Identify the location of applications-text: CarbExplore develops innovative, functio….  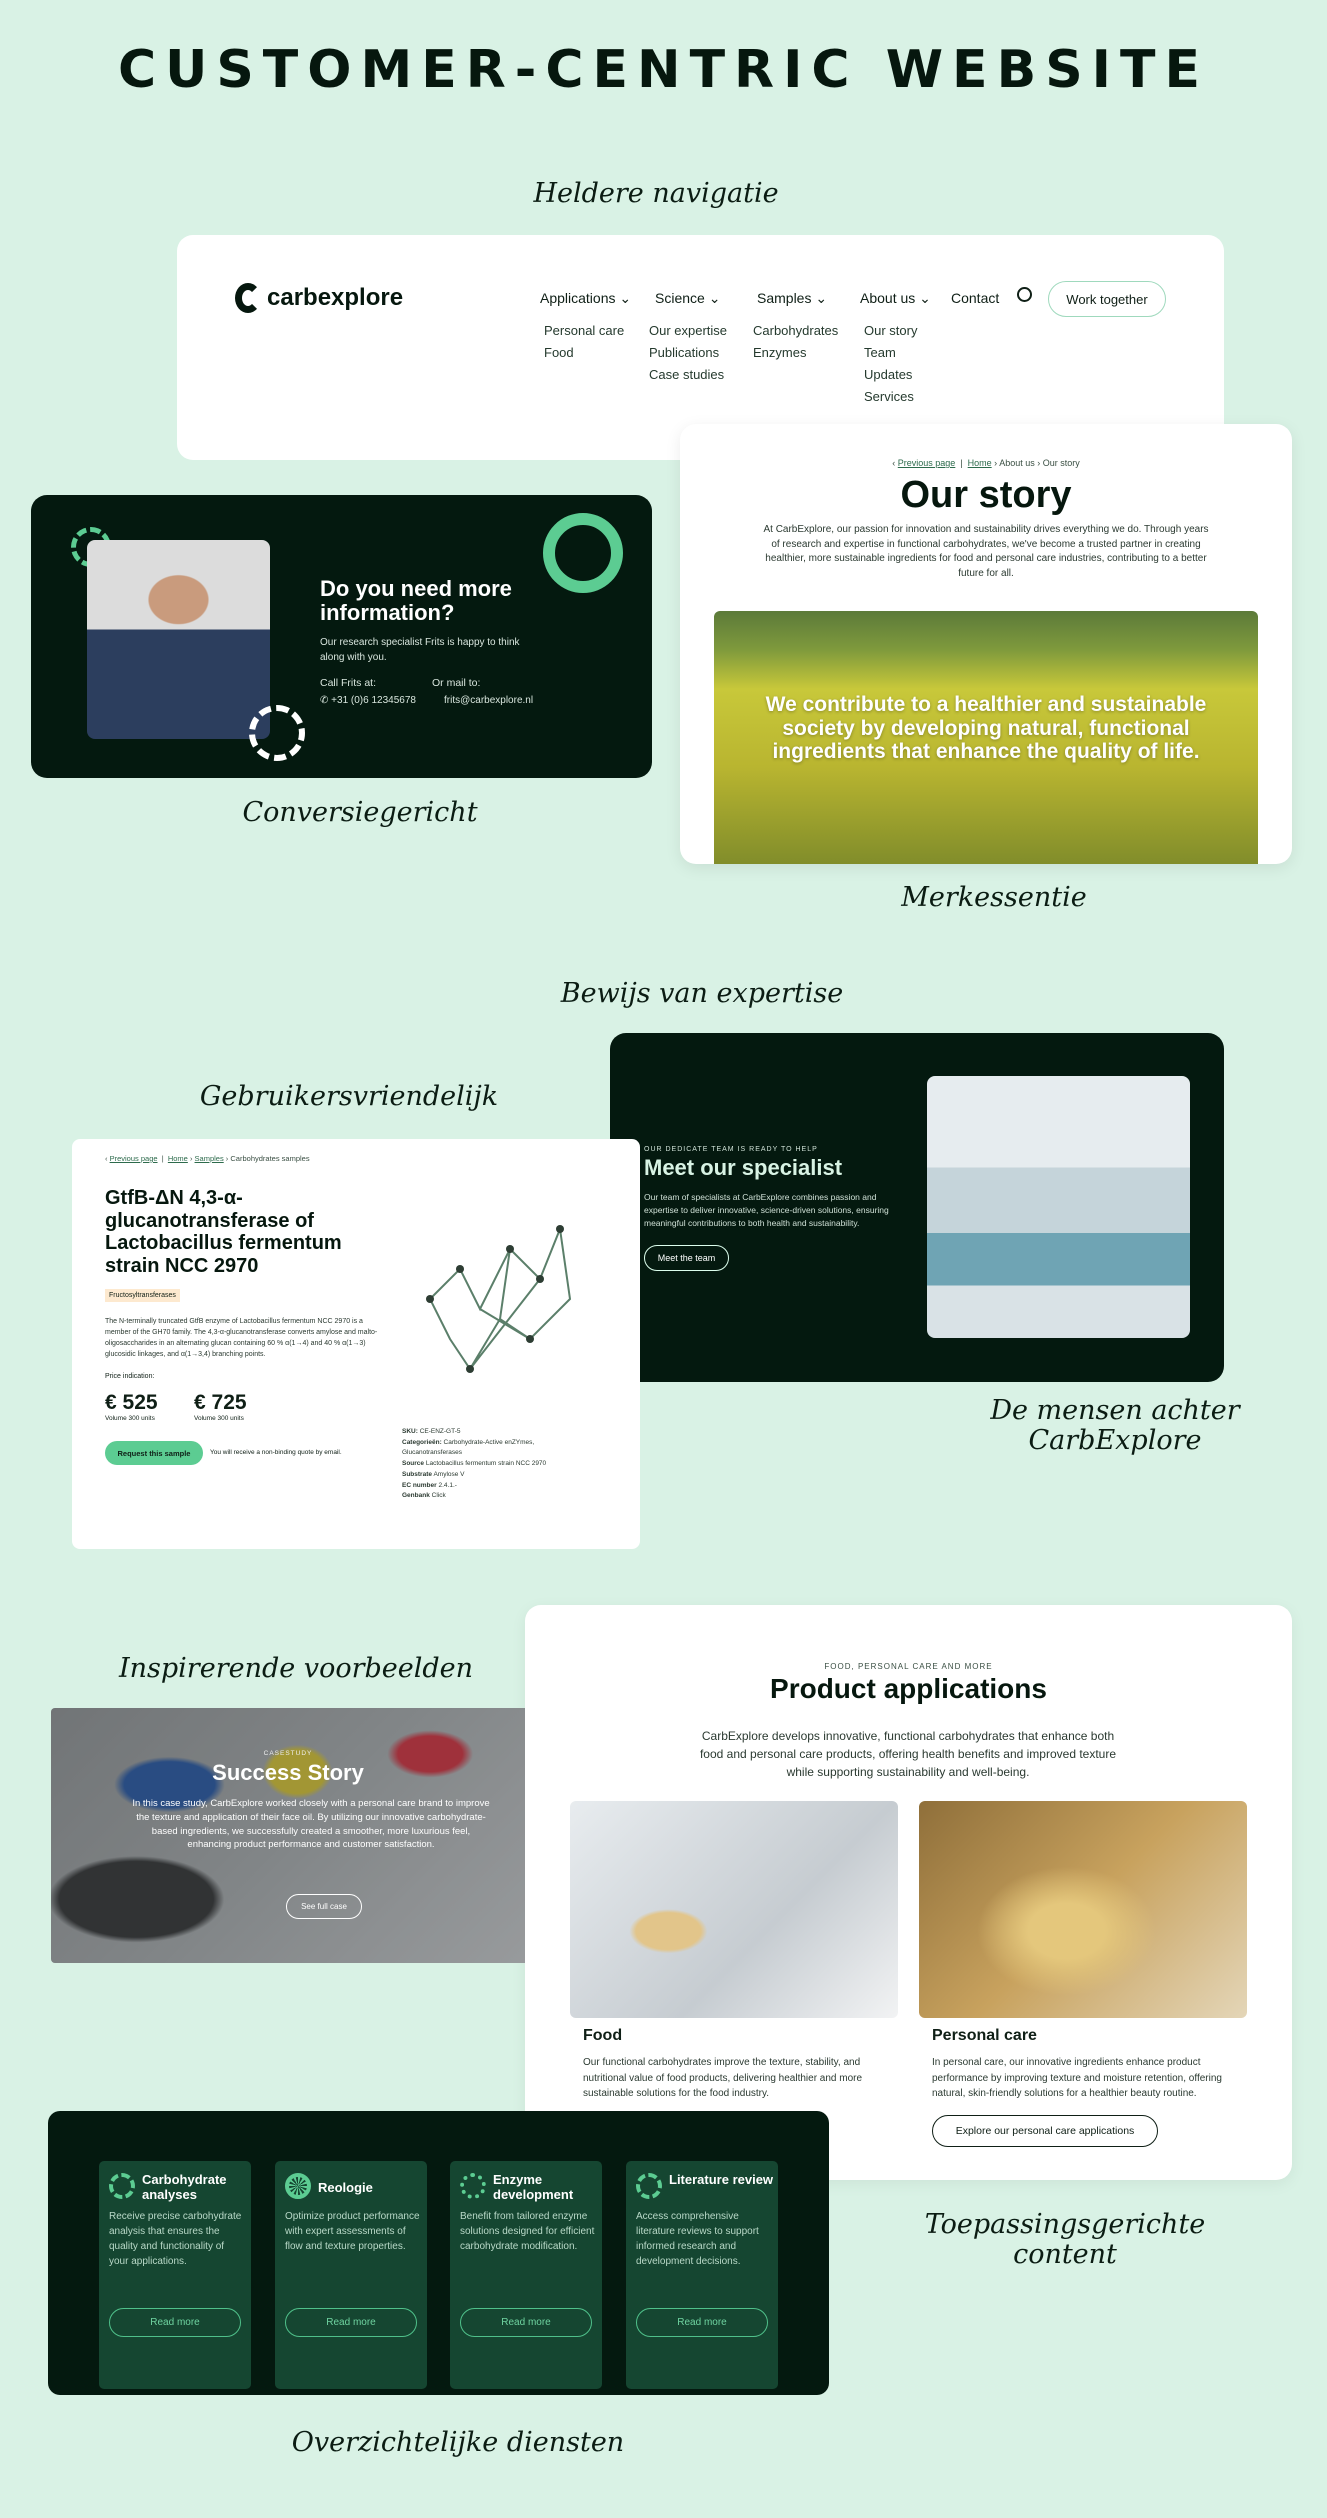
(908, 1754).